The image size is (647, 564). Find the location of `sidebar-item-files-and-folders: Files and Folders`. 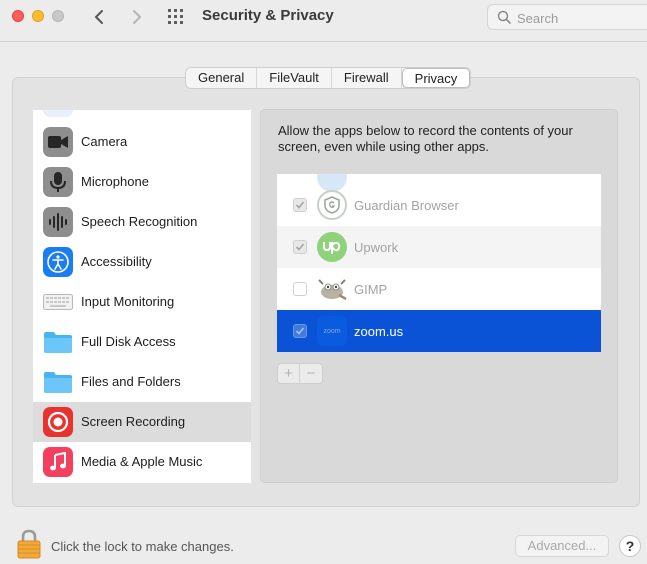

sidebar-item-files-and-folders: Files and Folders is located at coordinates (142, 382).